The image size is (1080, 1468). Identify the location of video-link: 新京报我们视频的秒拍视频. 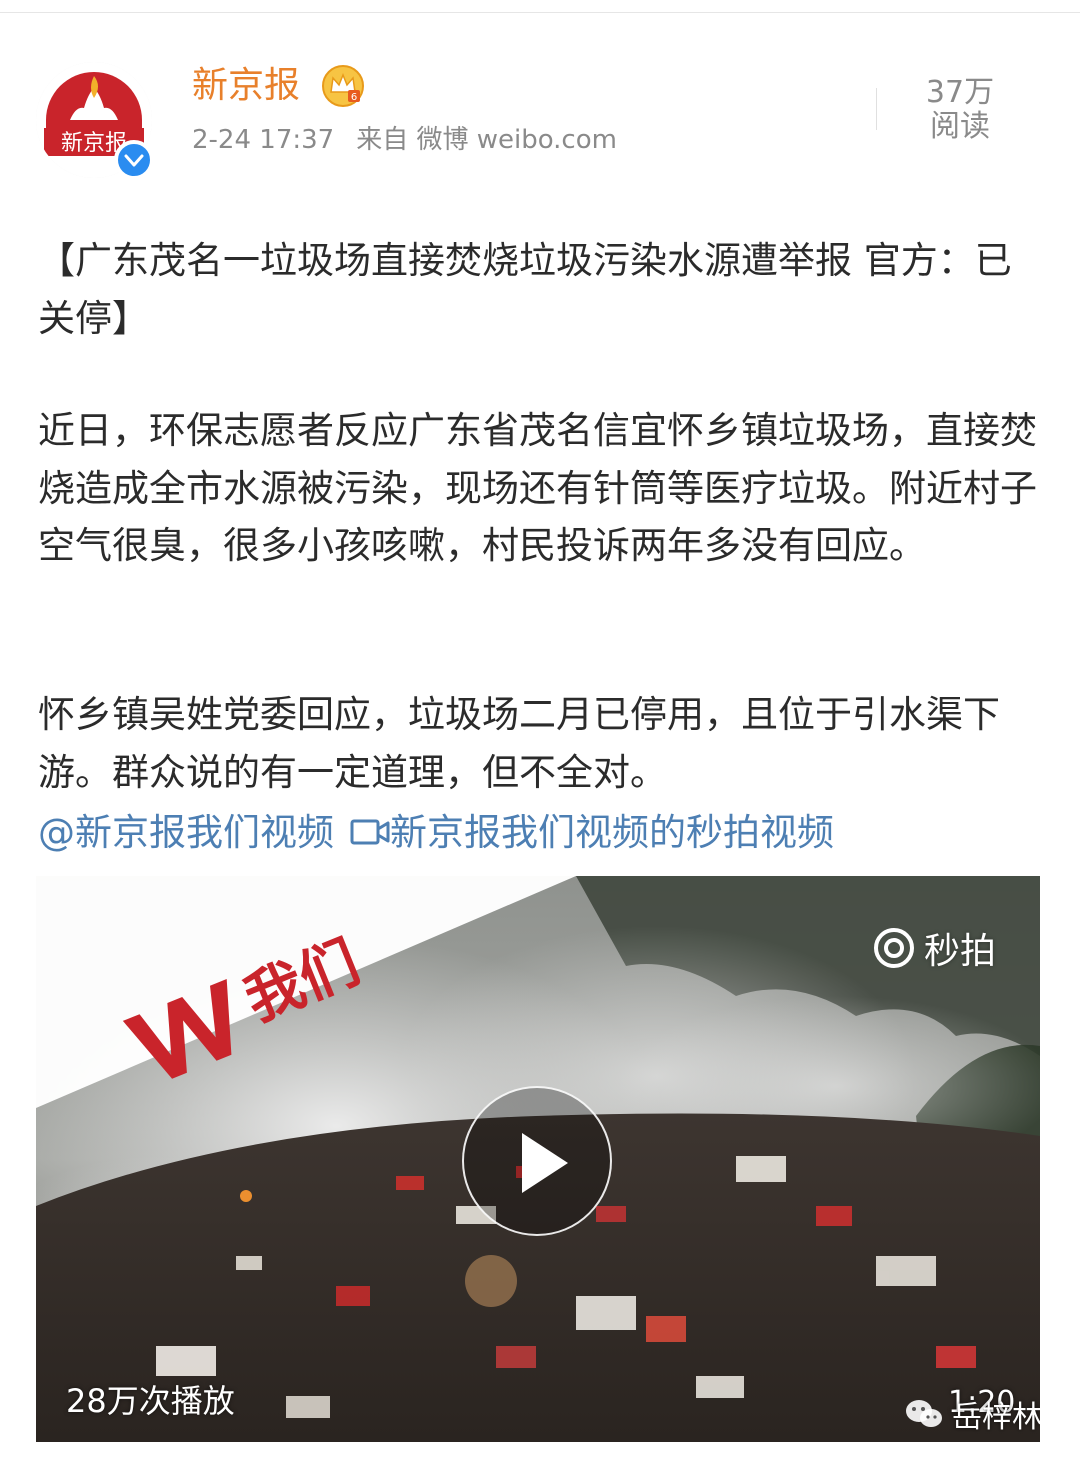
(612, 832).